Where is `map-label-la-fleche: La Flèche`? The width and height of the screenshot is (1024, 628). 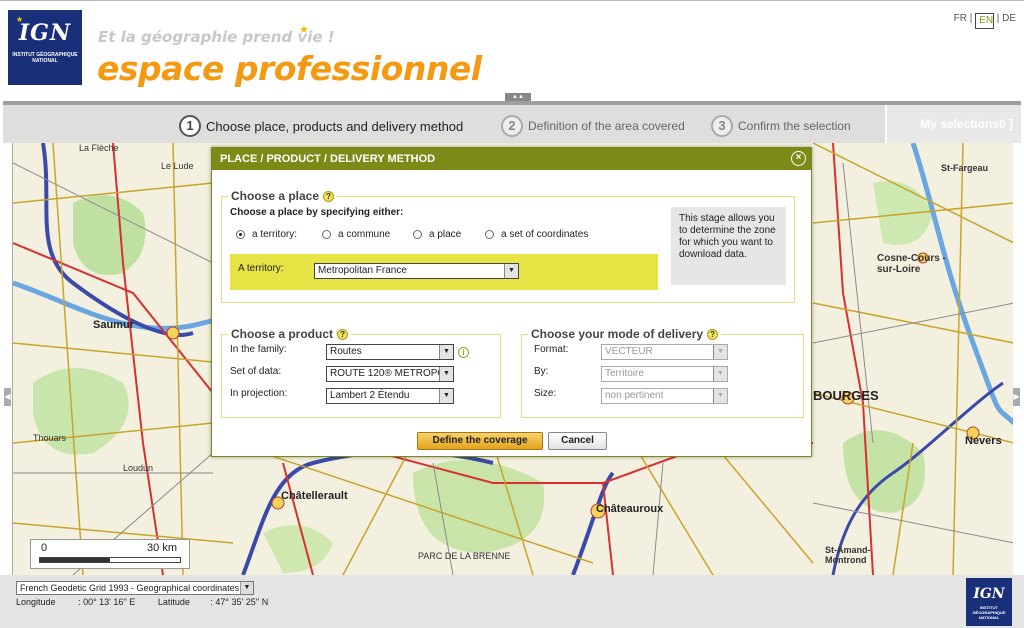 map-label-la-fleche: La Flèche is located at coordinates (99, 148).